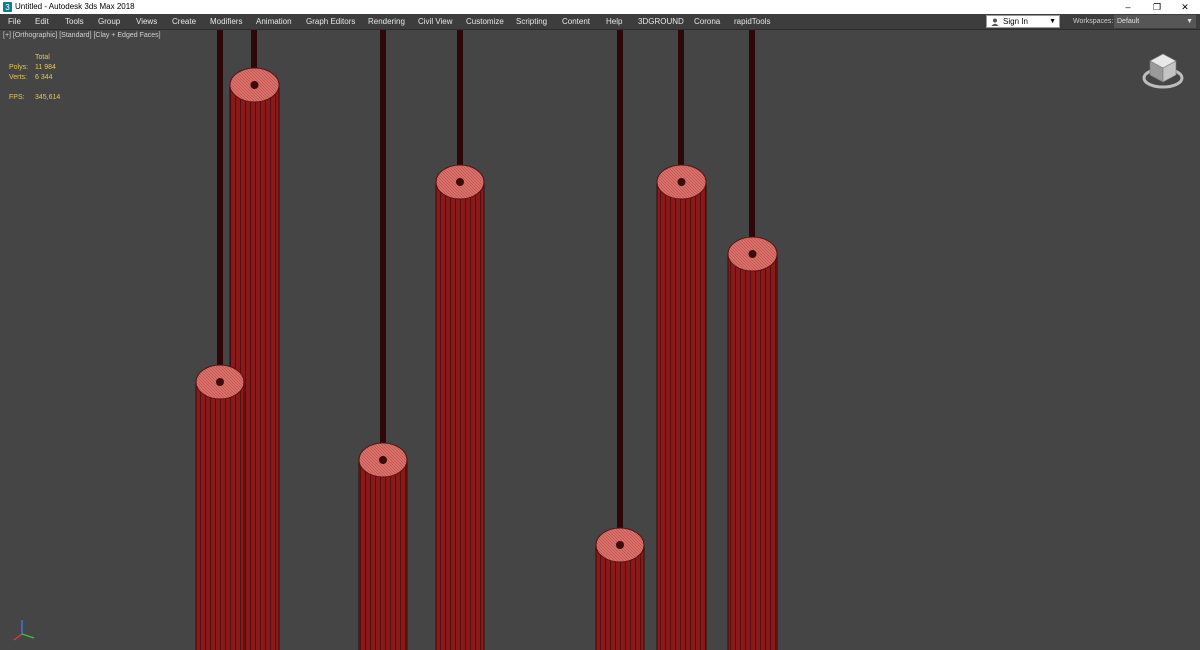 This screenshot has width=1200, height=650. Describe the element at coordinates (386, 21) in the screenshot. I see `menu-rendering: Rendering` at that location.